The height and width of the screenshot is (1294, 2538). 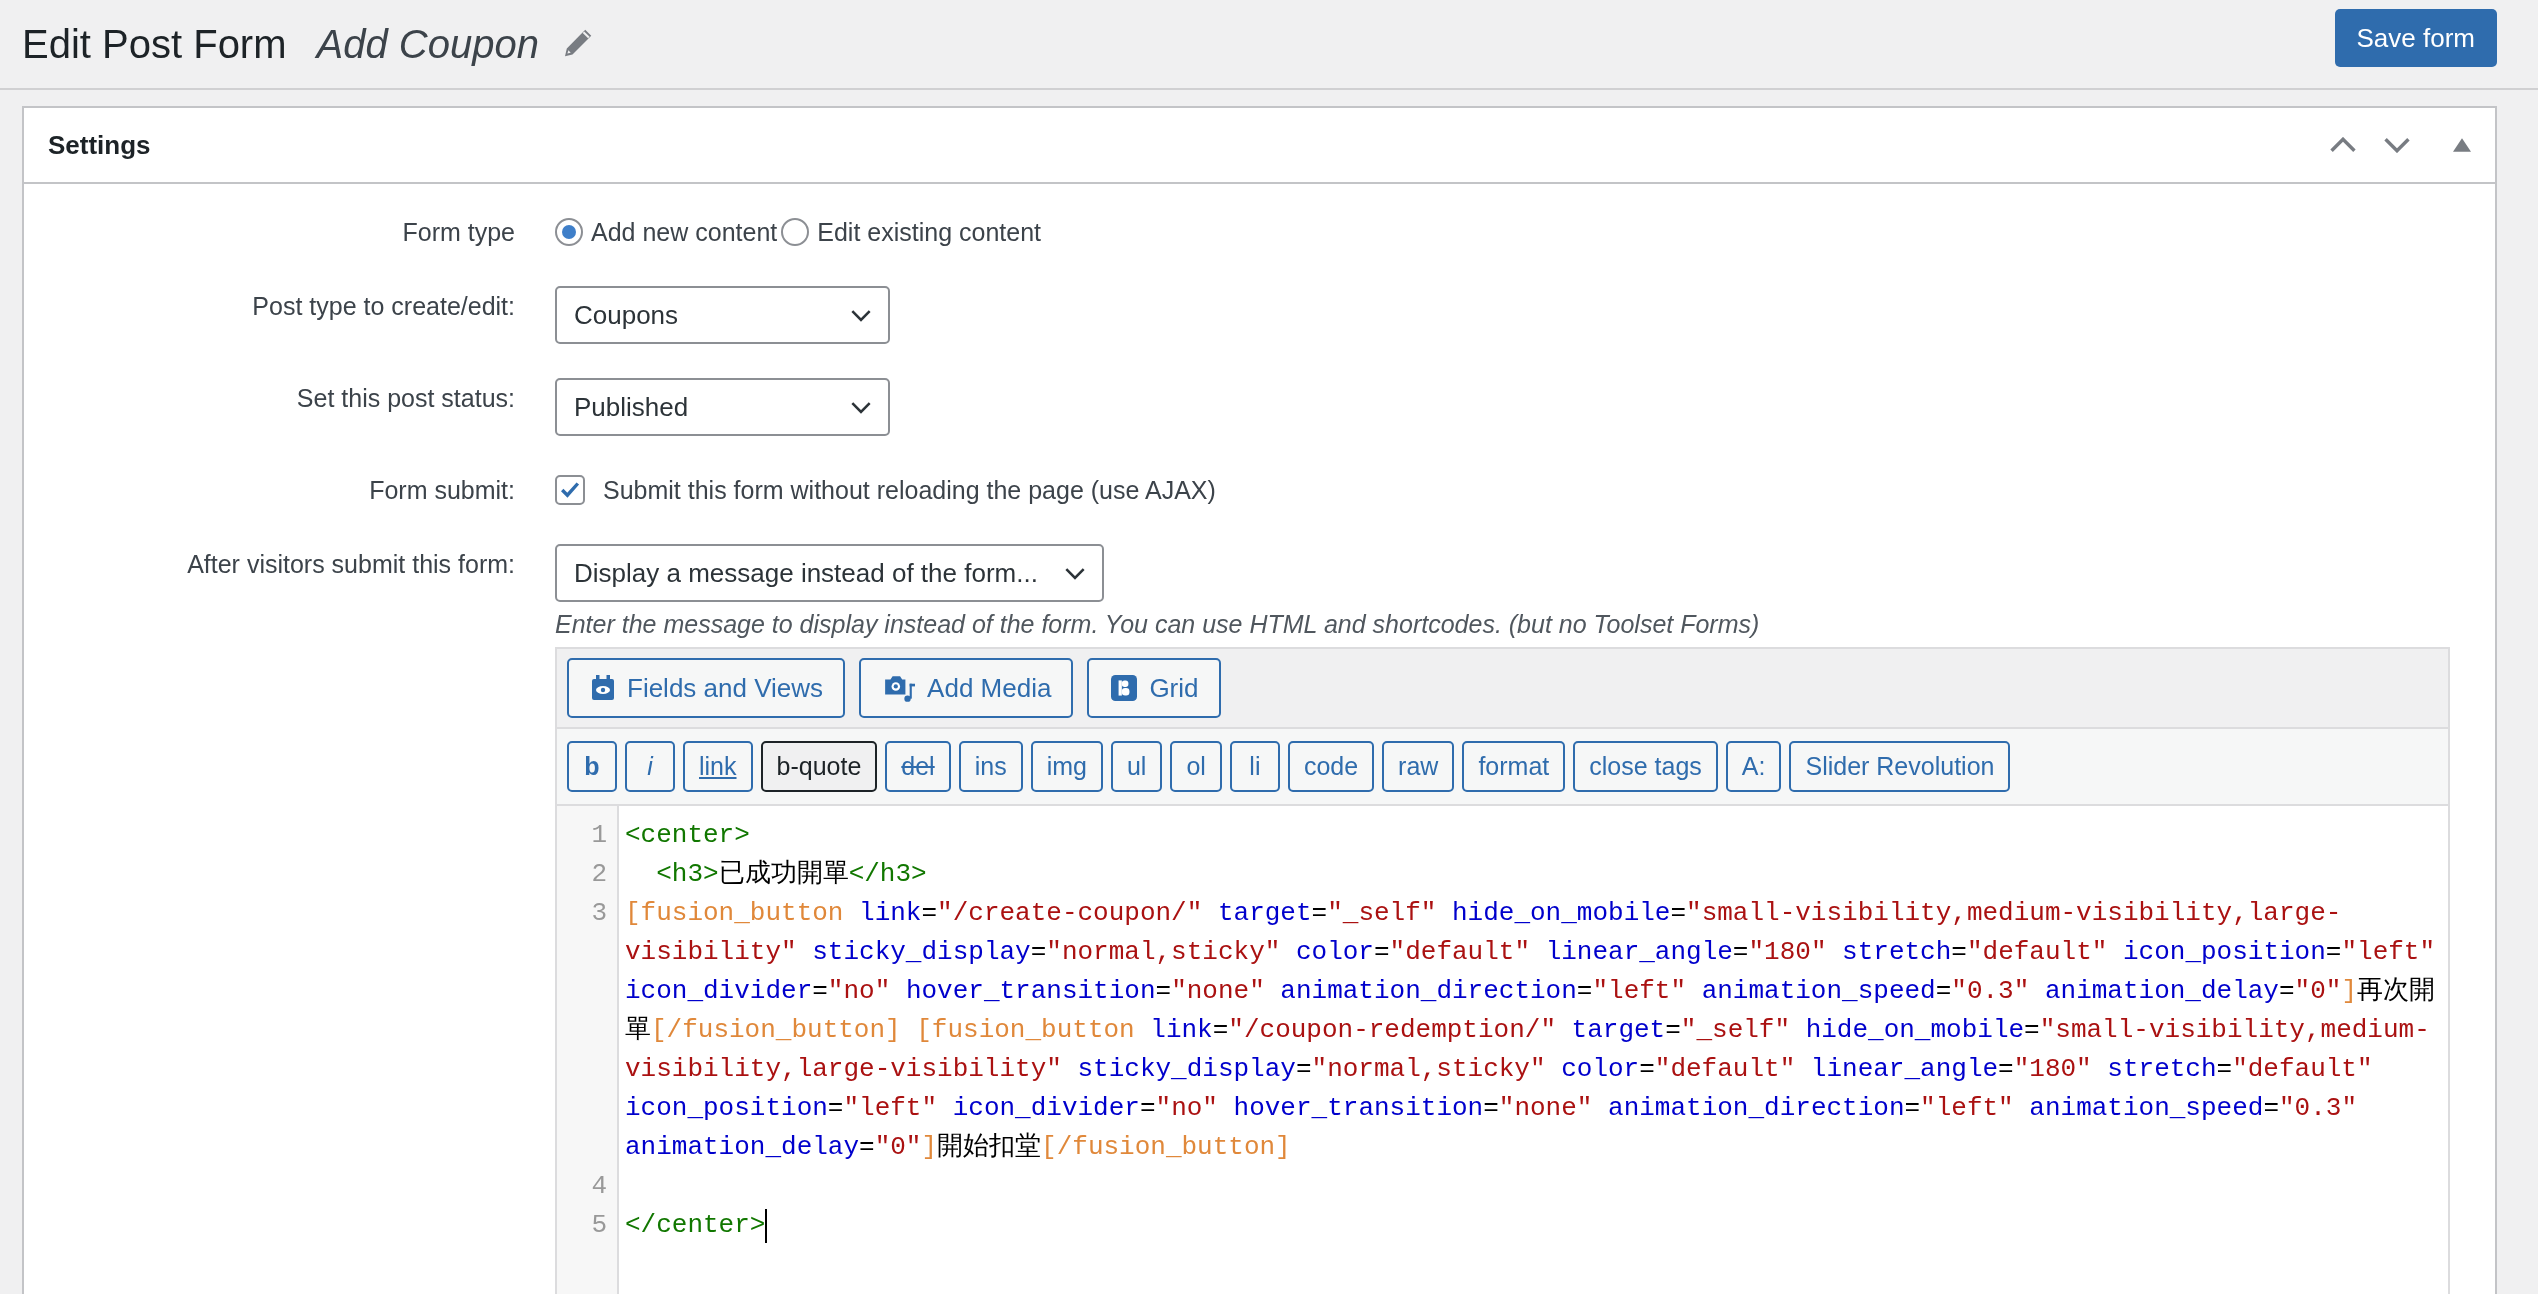 What do you see at coordinates (918, 766) in the screenshot?
I see `quicktag-button: del` at bounding box center [918, 766].